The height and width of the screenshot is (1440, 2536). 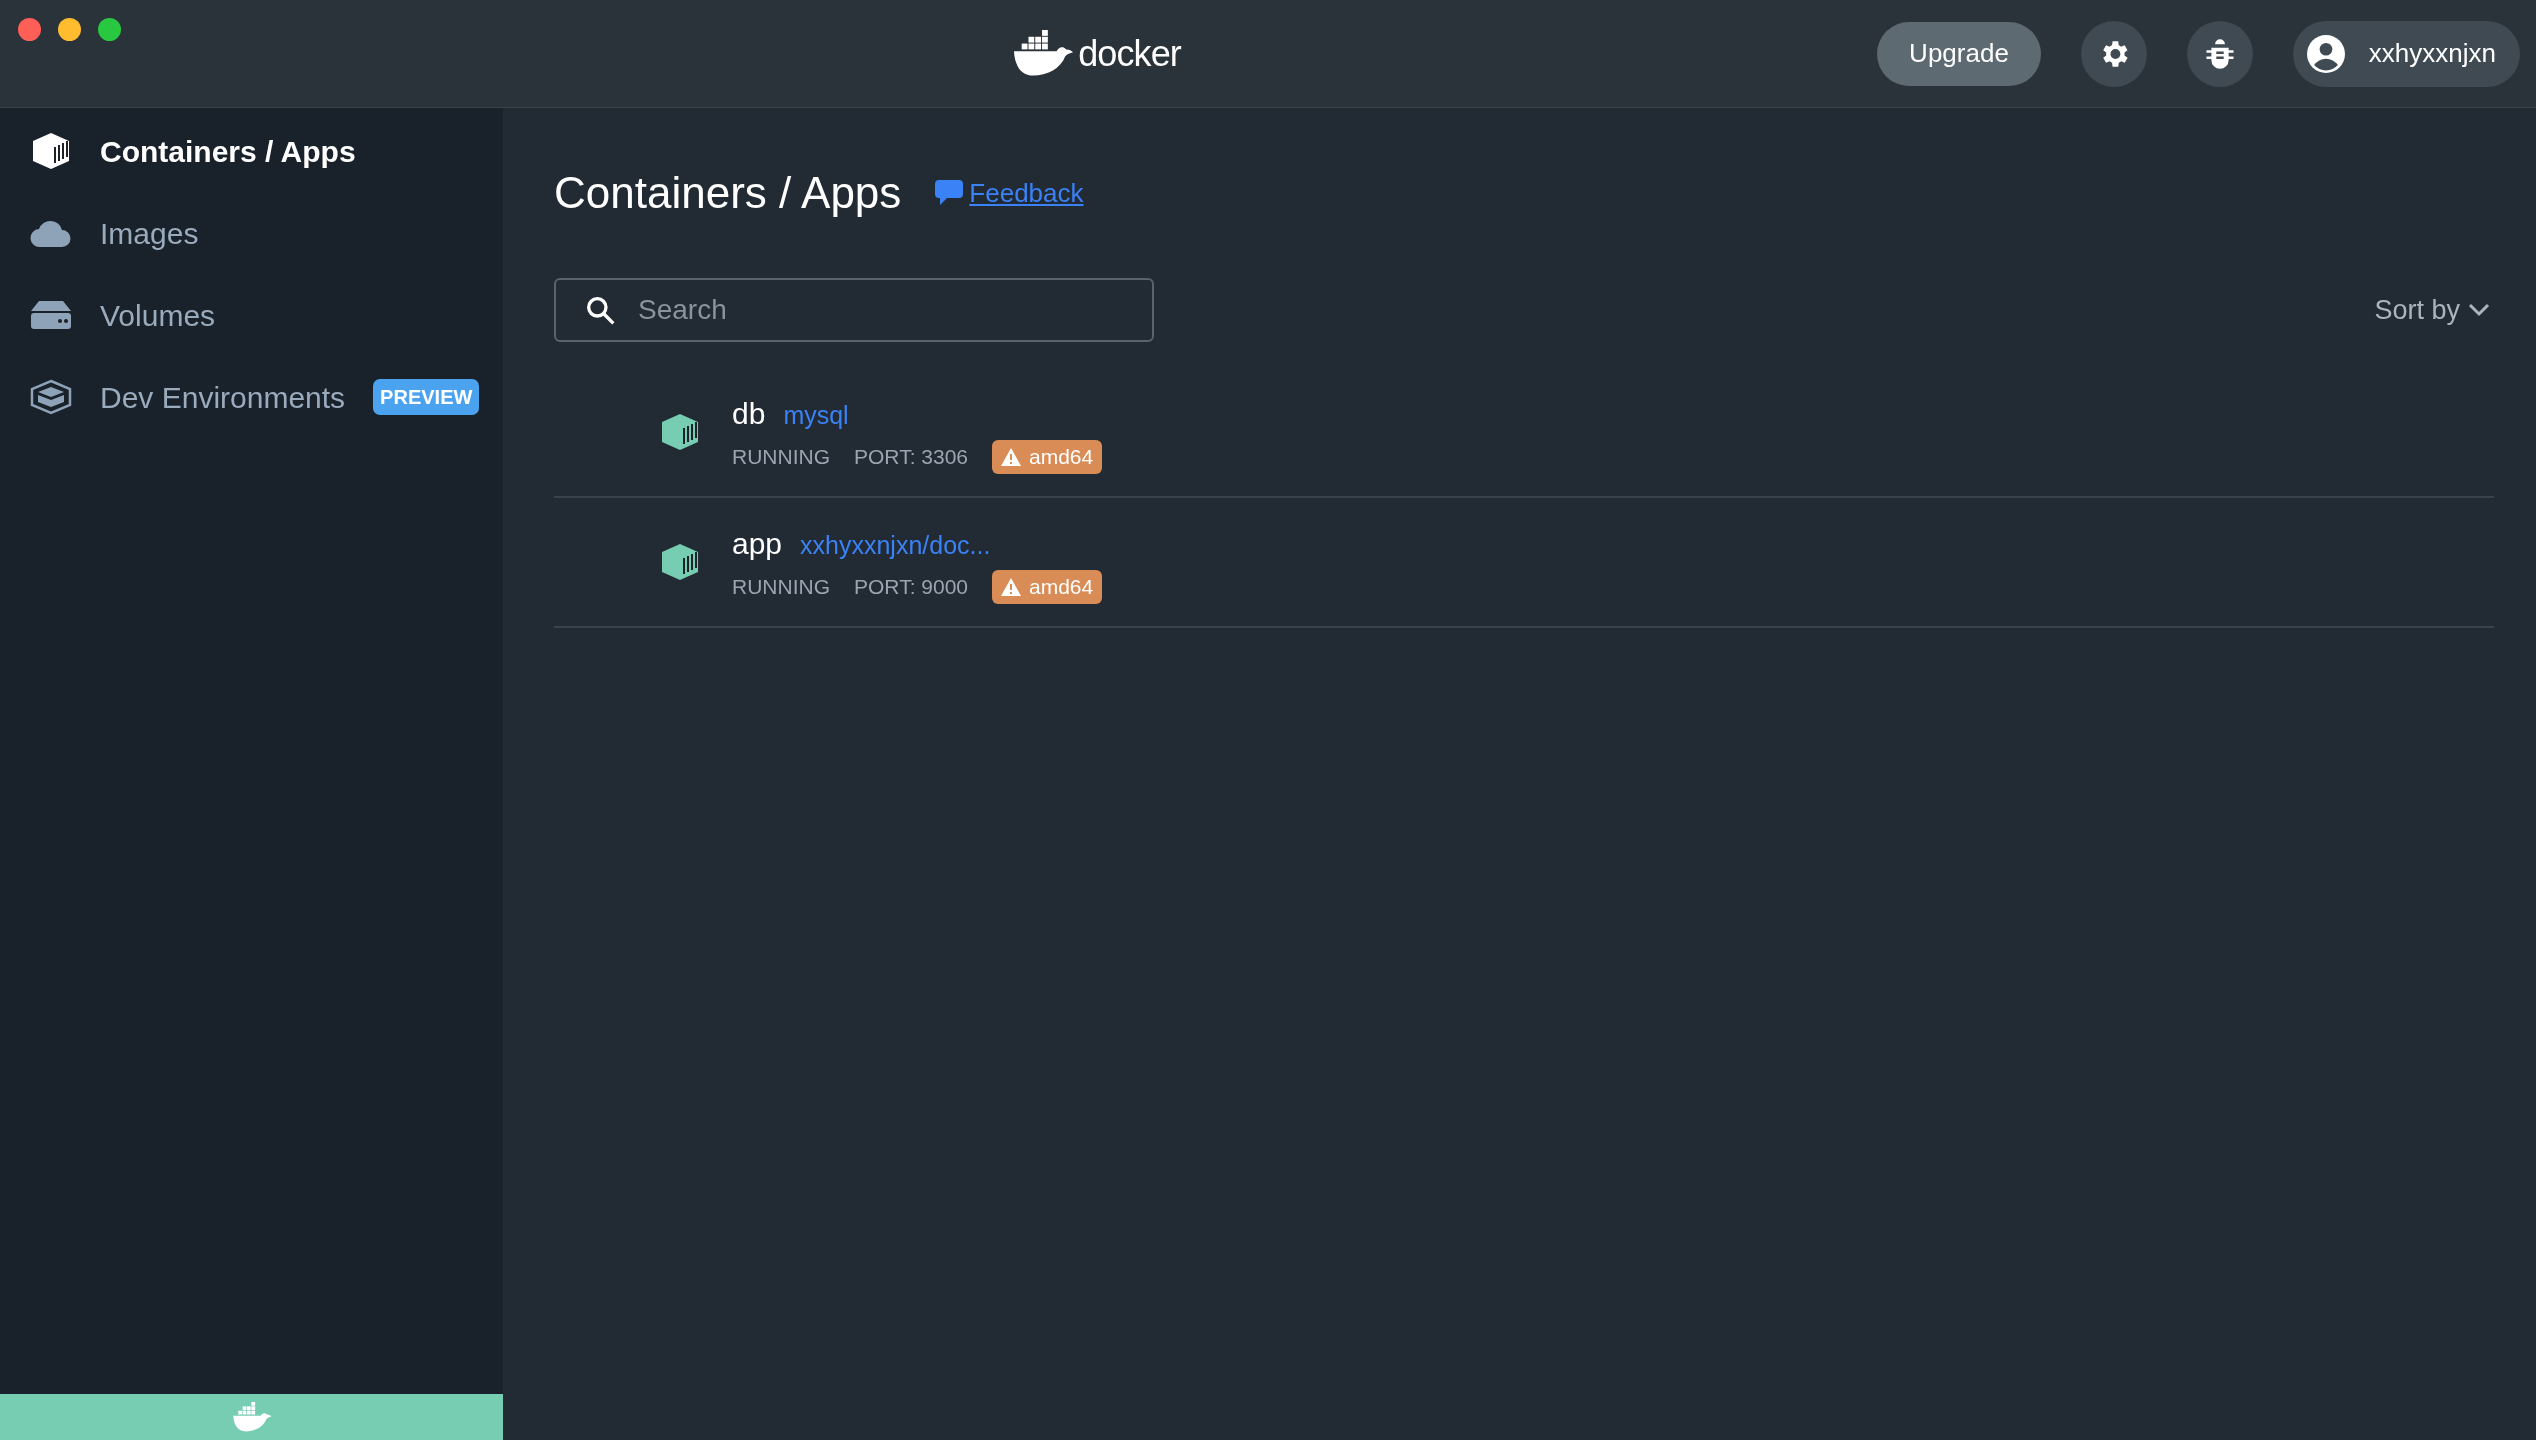 What do you see at coordinates (251, 233) in the screenshot?
I see `sidebar-item: Images` at bounding box center [251, 233].